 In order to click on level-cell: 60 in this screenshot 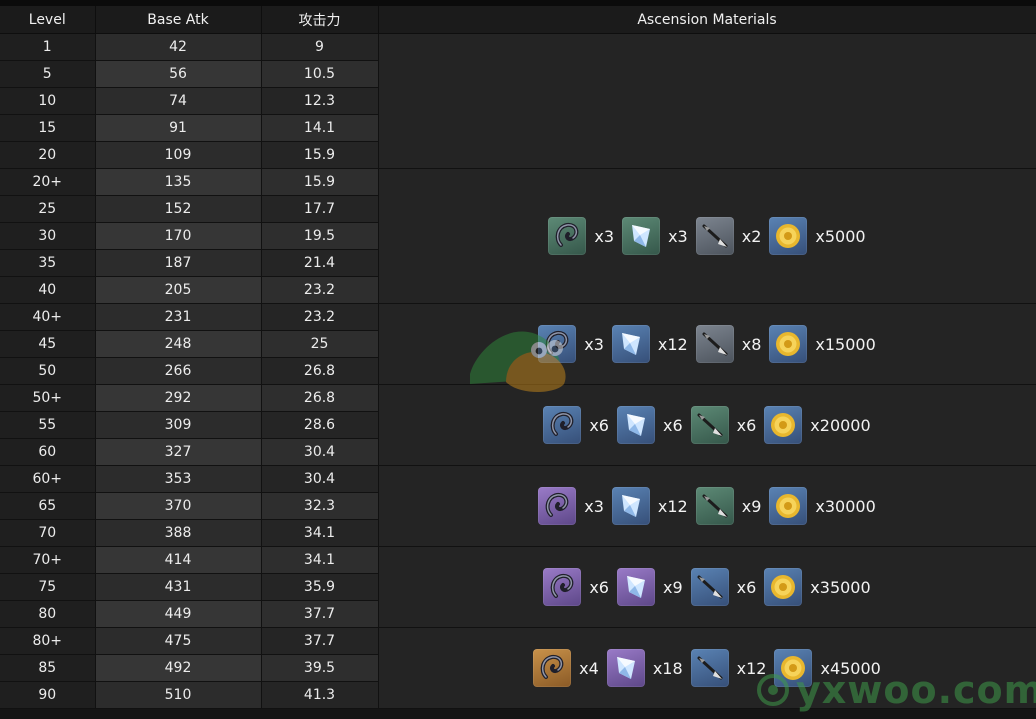, I will do `click(48, 452)`.